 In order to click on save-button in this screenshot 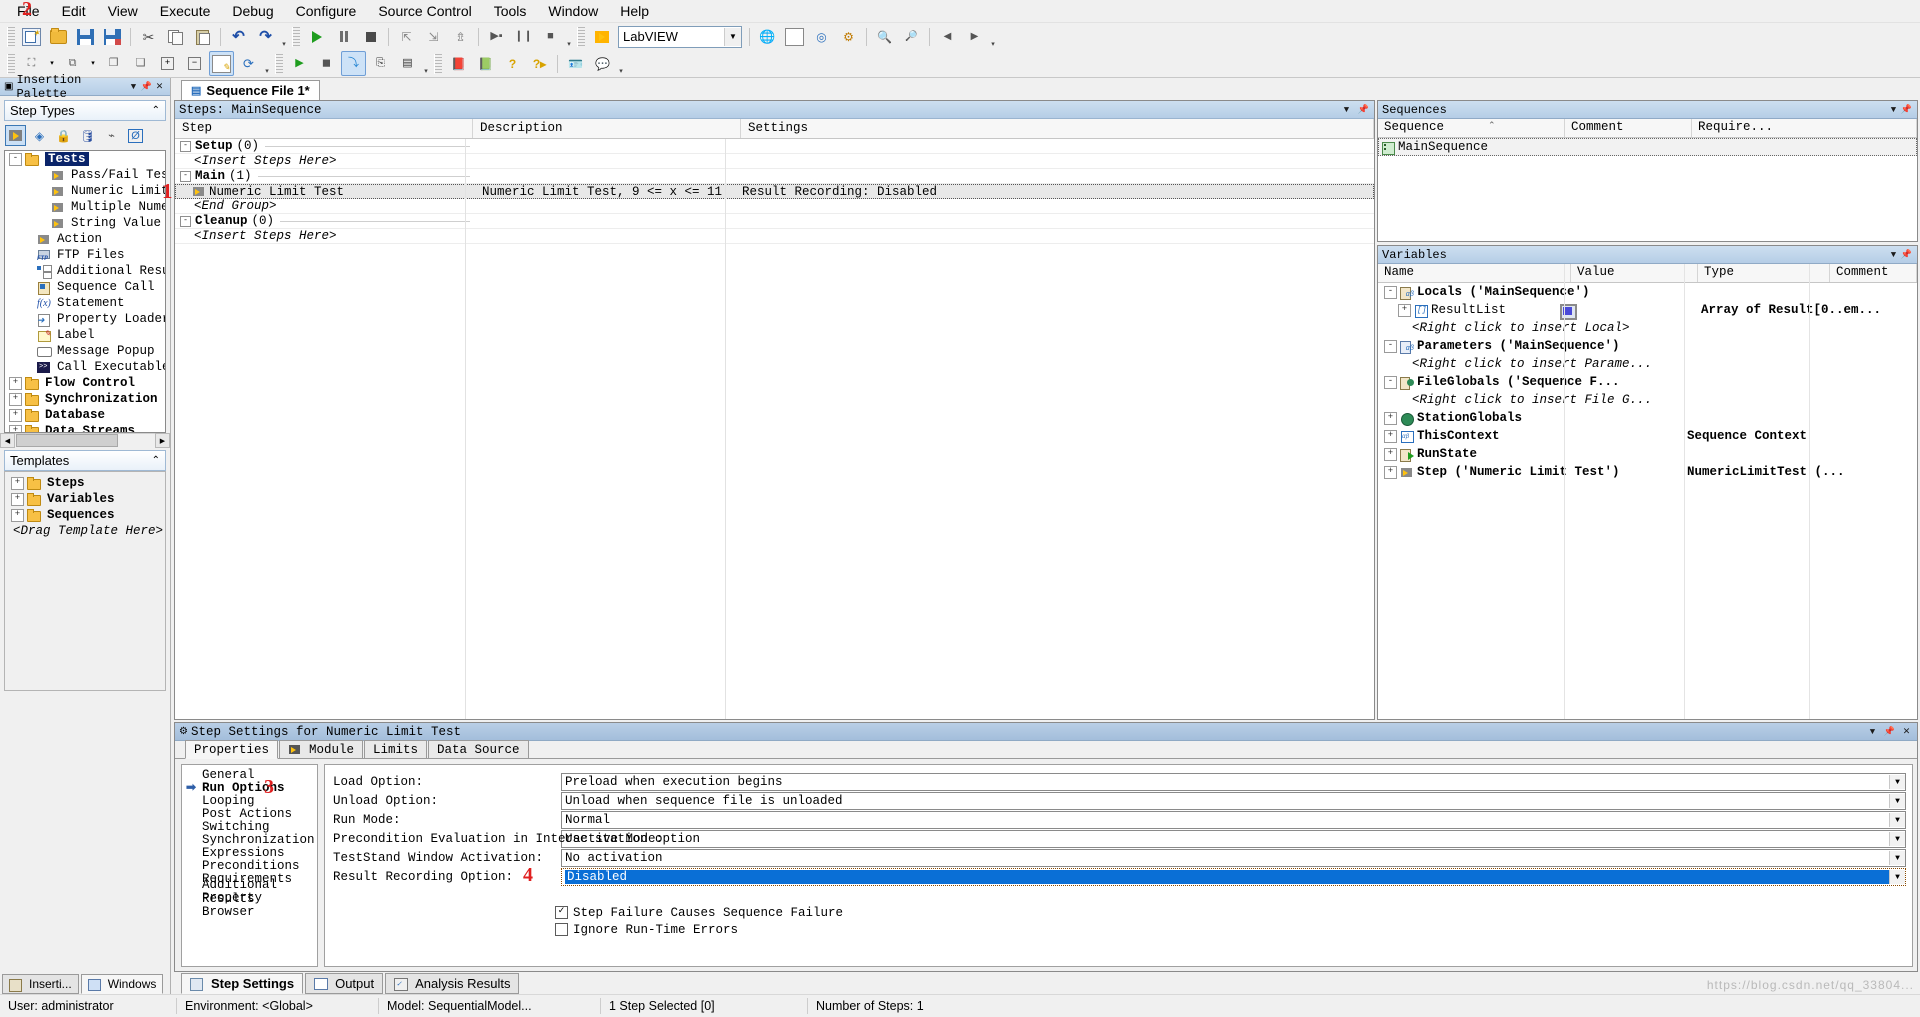, I will do `click(85, 36)`.